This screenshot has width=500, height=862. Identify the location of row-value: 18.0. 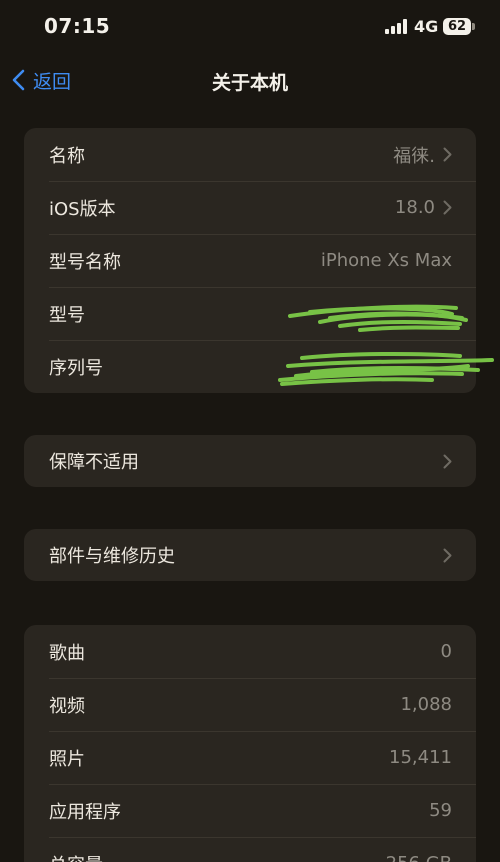
(414, 207).